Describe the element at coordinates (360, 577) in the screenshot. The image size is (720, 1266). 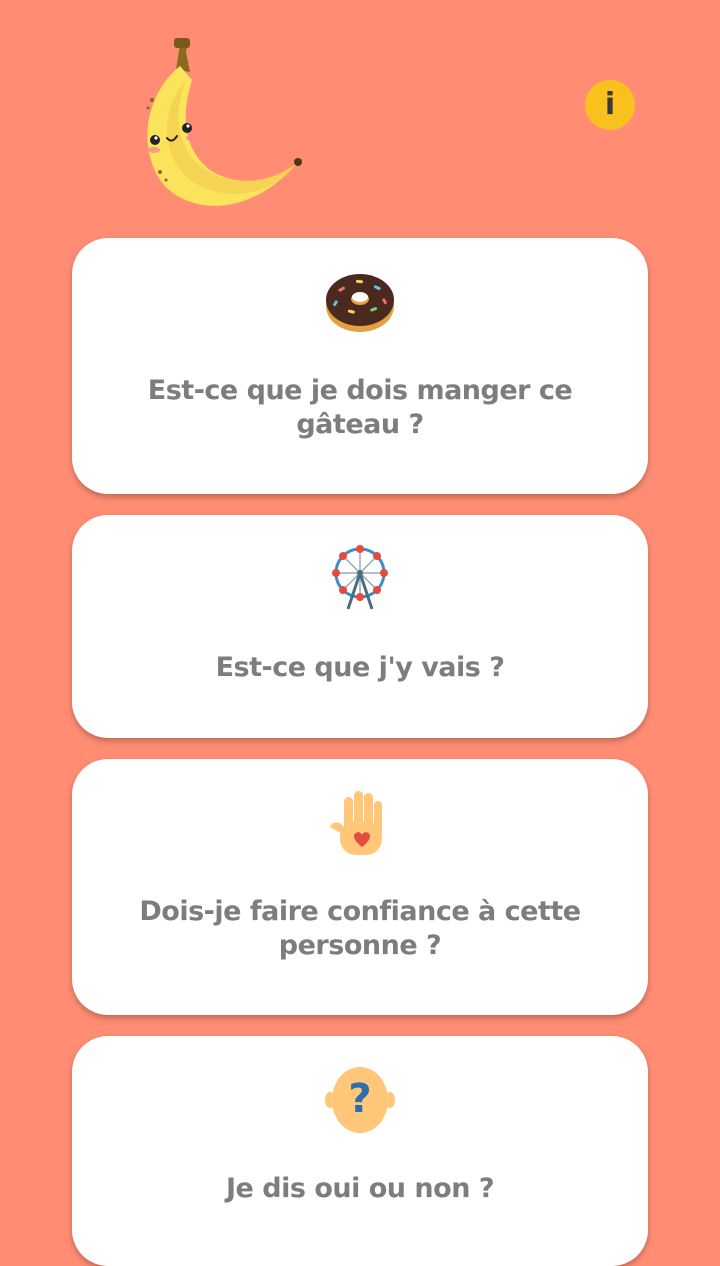
I see `ferris-wheel-icon` at that location.